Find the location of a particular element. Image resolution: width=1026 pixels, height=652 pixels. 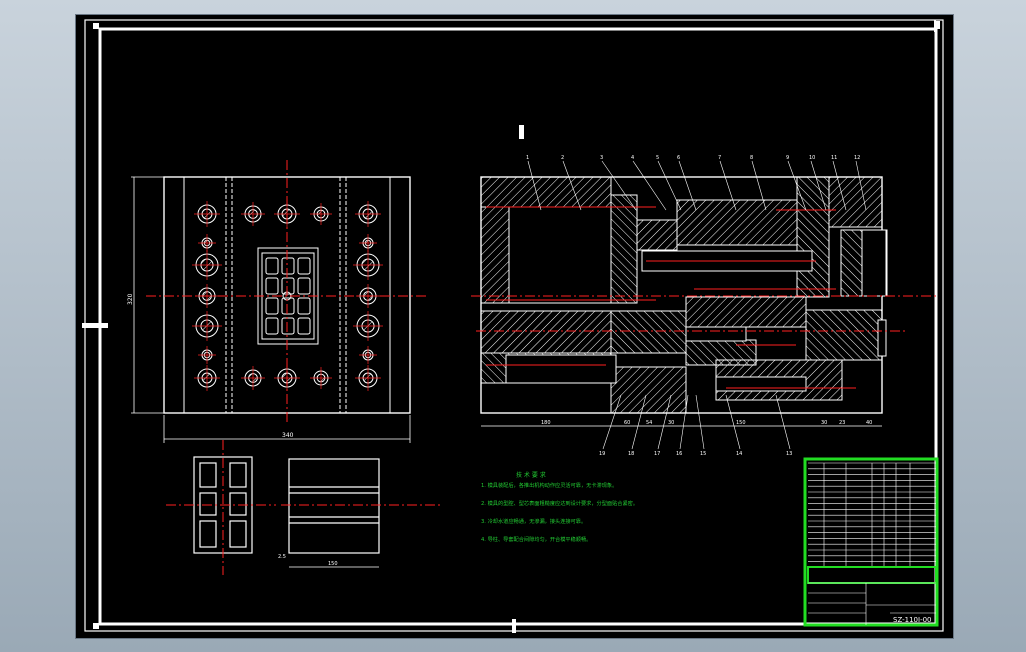

part-number-label: 11 is located at coordinates (834, 158).